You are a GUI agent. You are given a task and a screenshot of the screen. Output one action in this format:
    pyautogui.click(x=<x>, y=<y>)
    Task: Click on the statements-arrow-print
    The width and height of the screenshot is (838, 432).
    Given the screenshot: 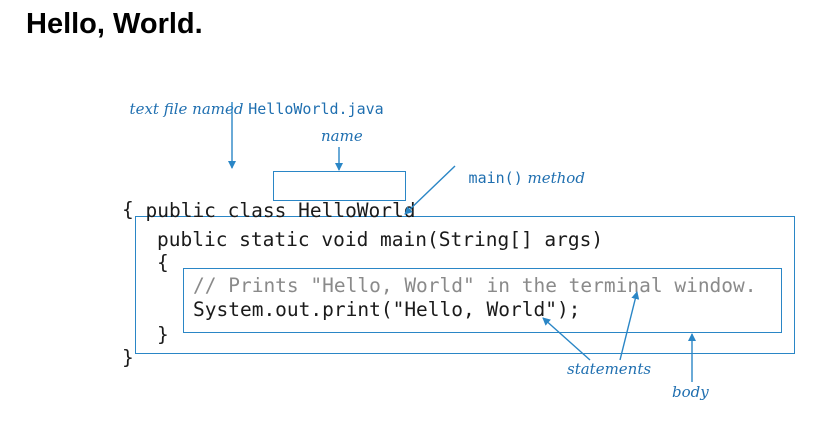 What is the action you would take?
    pyautogui.click(x=566, y=339)
    